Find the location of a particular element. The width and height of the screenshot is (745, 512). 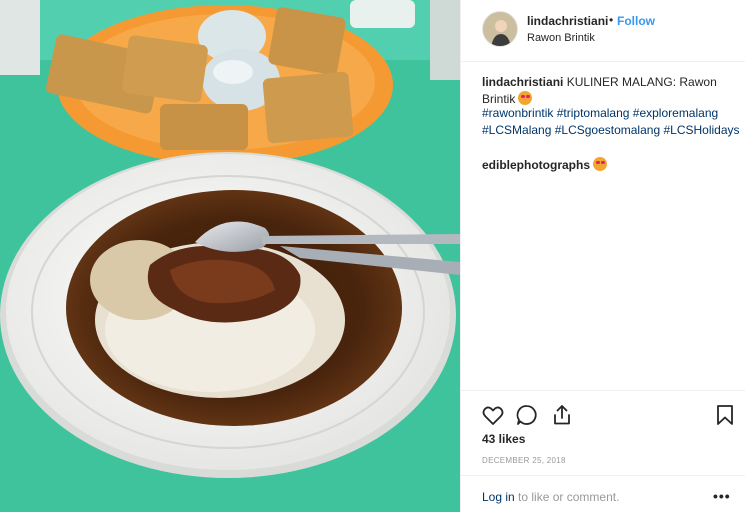

action-bar is located at coordinates (603, 410).